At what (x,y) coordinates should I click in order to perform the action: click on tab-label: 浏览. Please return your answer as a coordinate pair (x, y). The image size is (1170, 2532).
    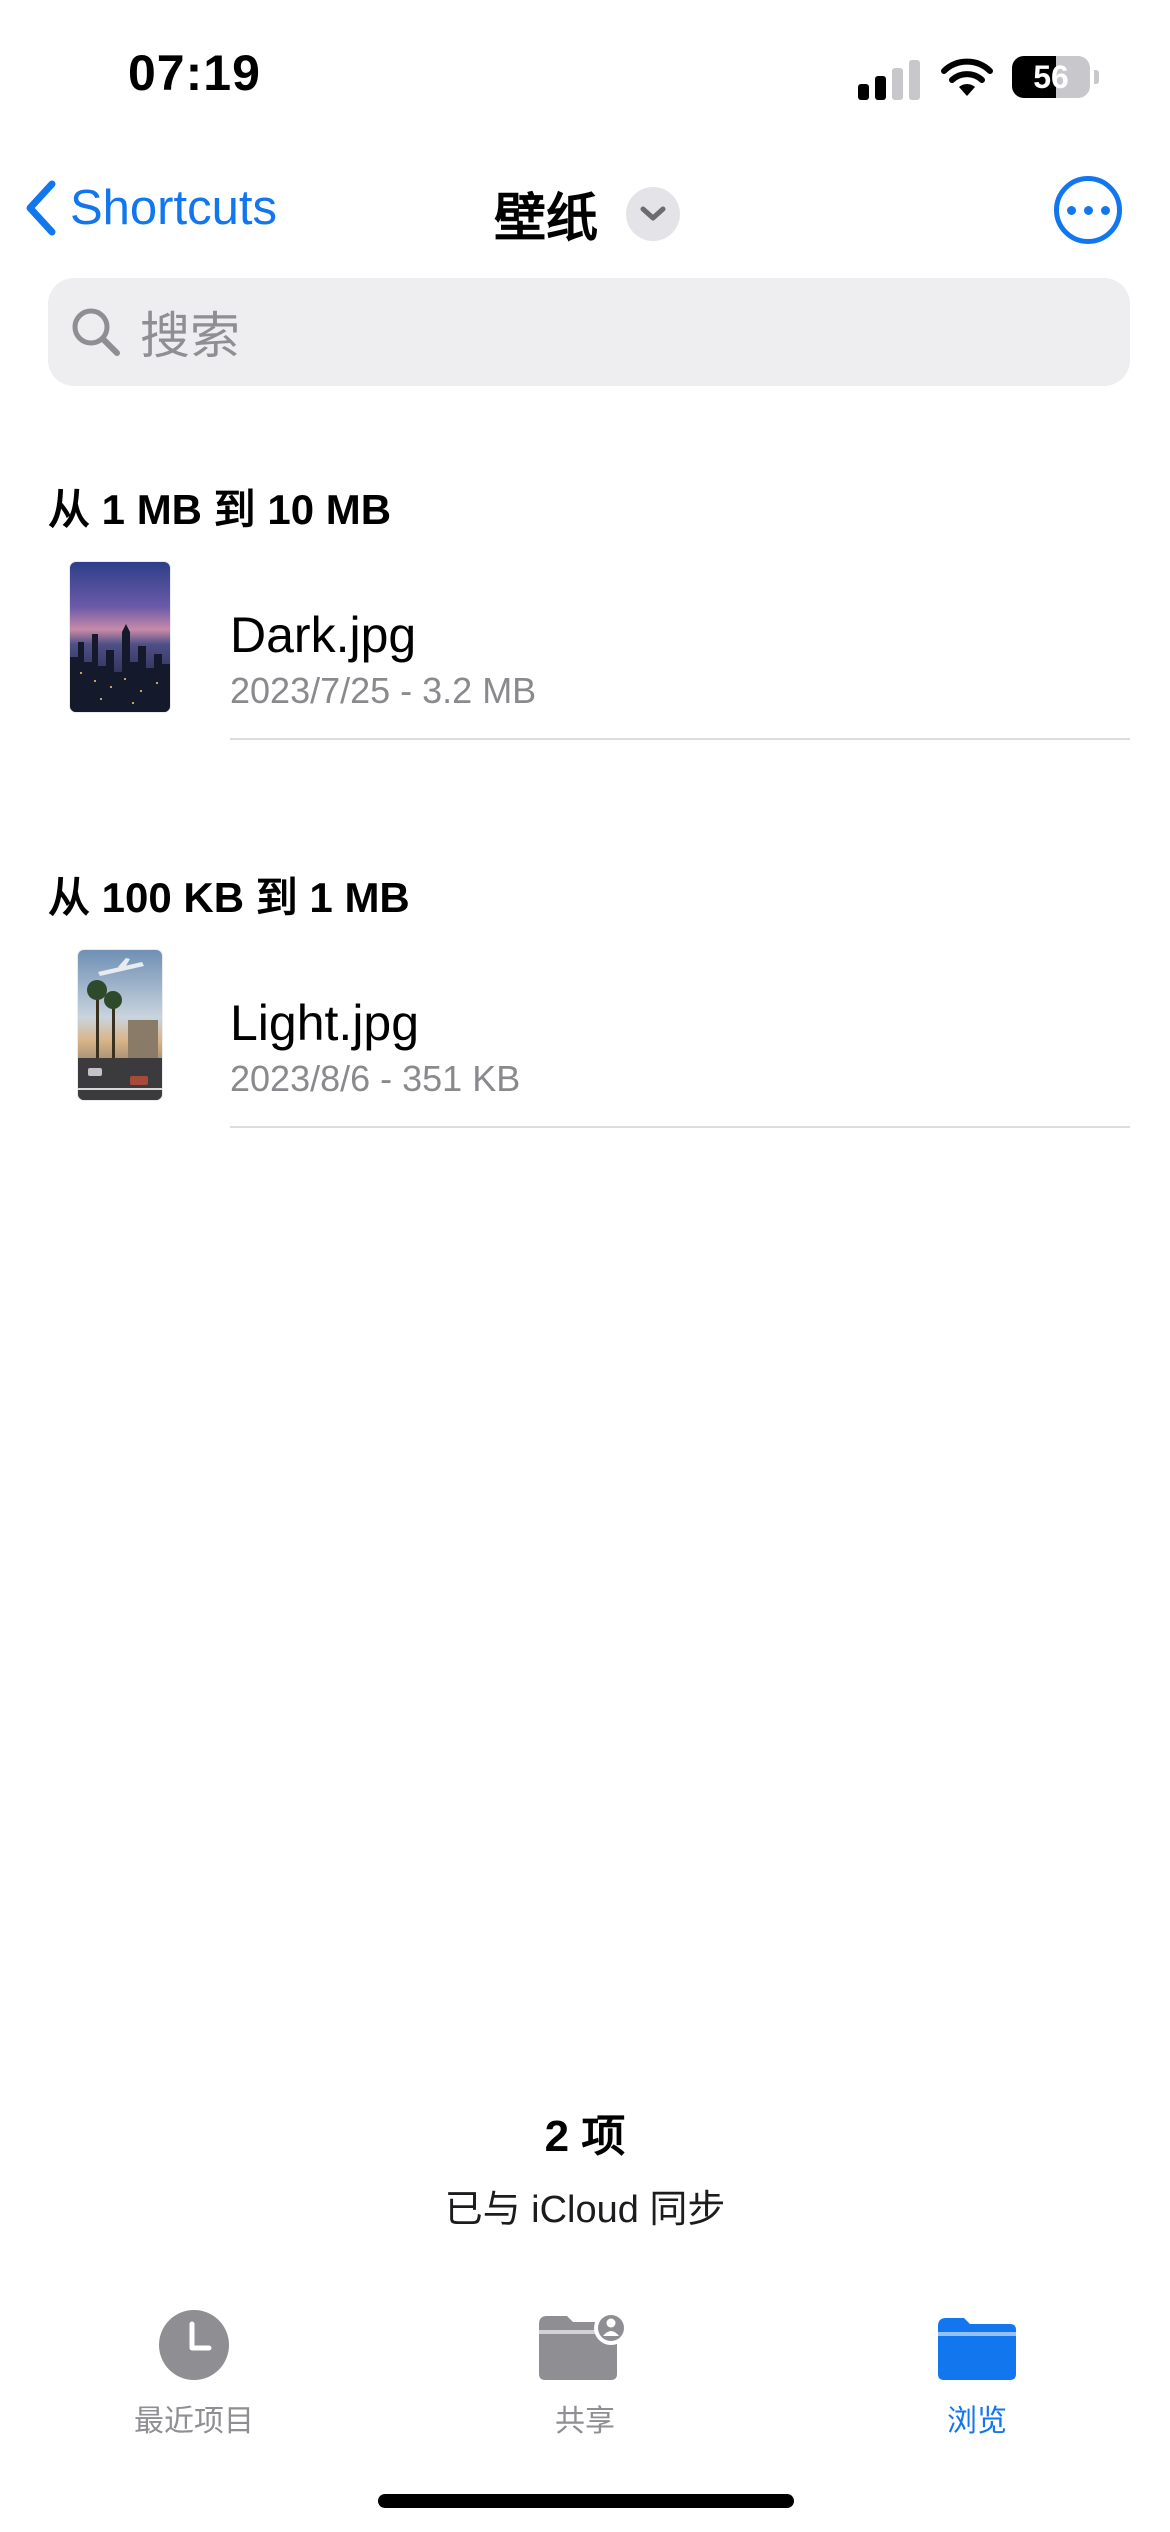
    Looking at the image, I should click on (977, 2421).